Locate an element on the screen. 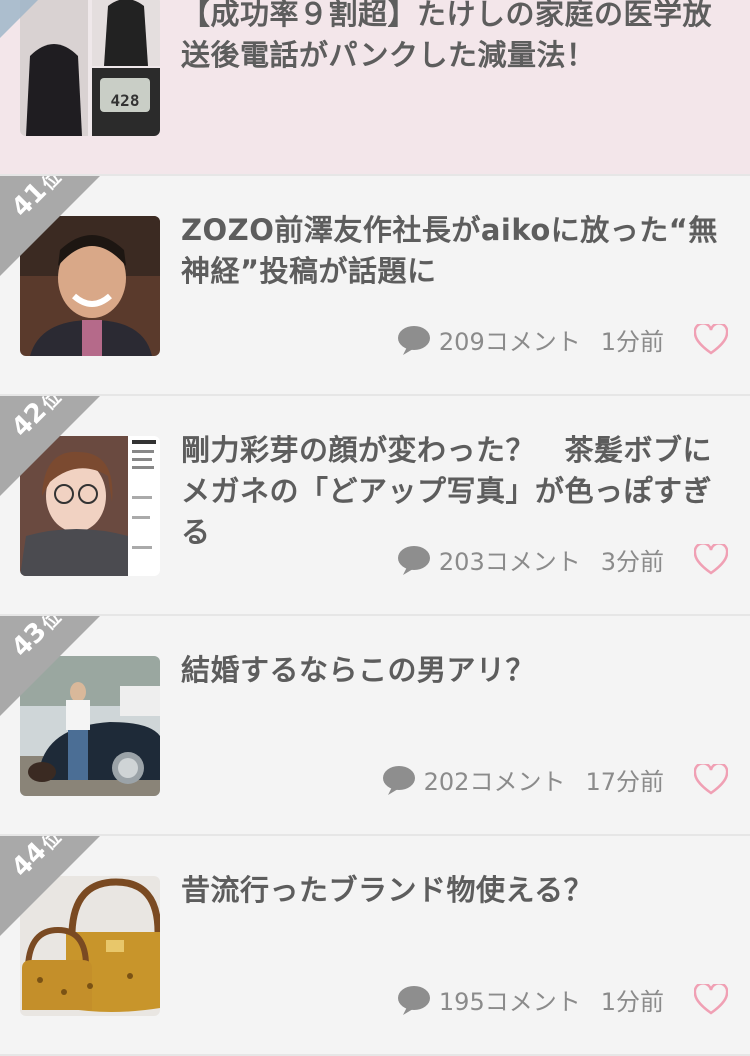 This screenshot has width=750, height=1056. article-title: 昔流行ったブランド物使える？ is located at coordinates (453, 890).